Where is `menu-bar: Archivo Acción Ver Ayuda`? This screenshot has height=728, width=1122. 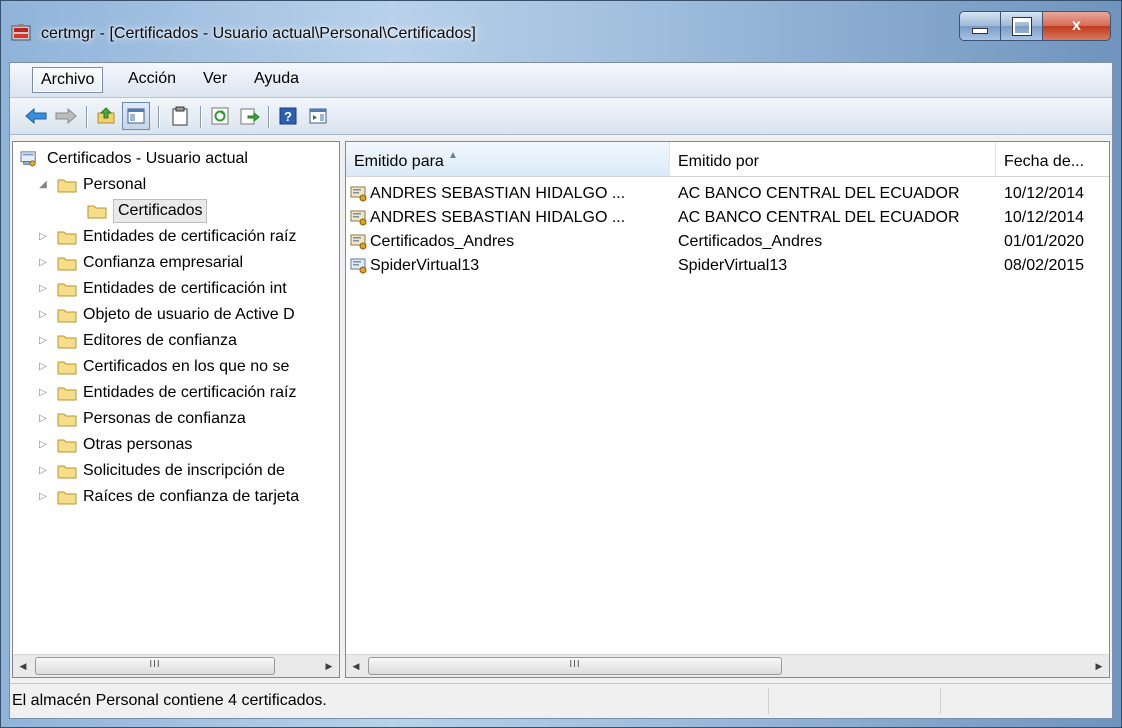
menu-bar: Archivo Acción Ver Ayuda is located at coordinates (561, 80).